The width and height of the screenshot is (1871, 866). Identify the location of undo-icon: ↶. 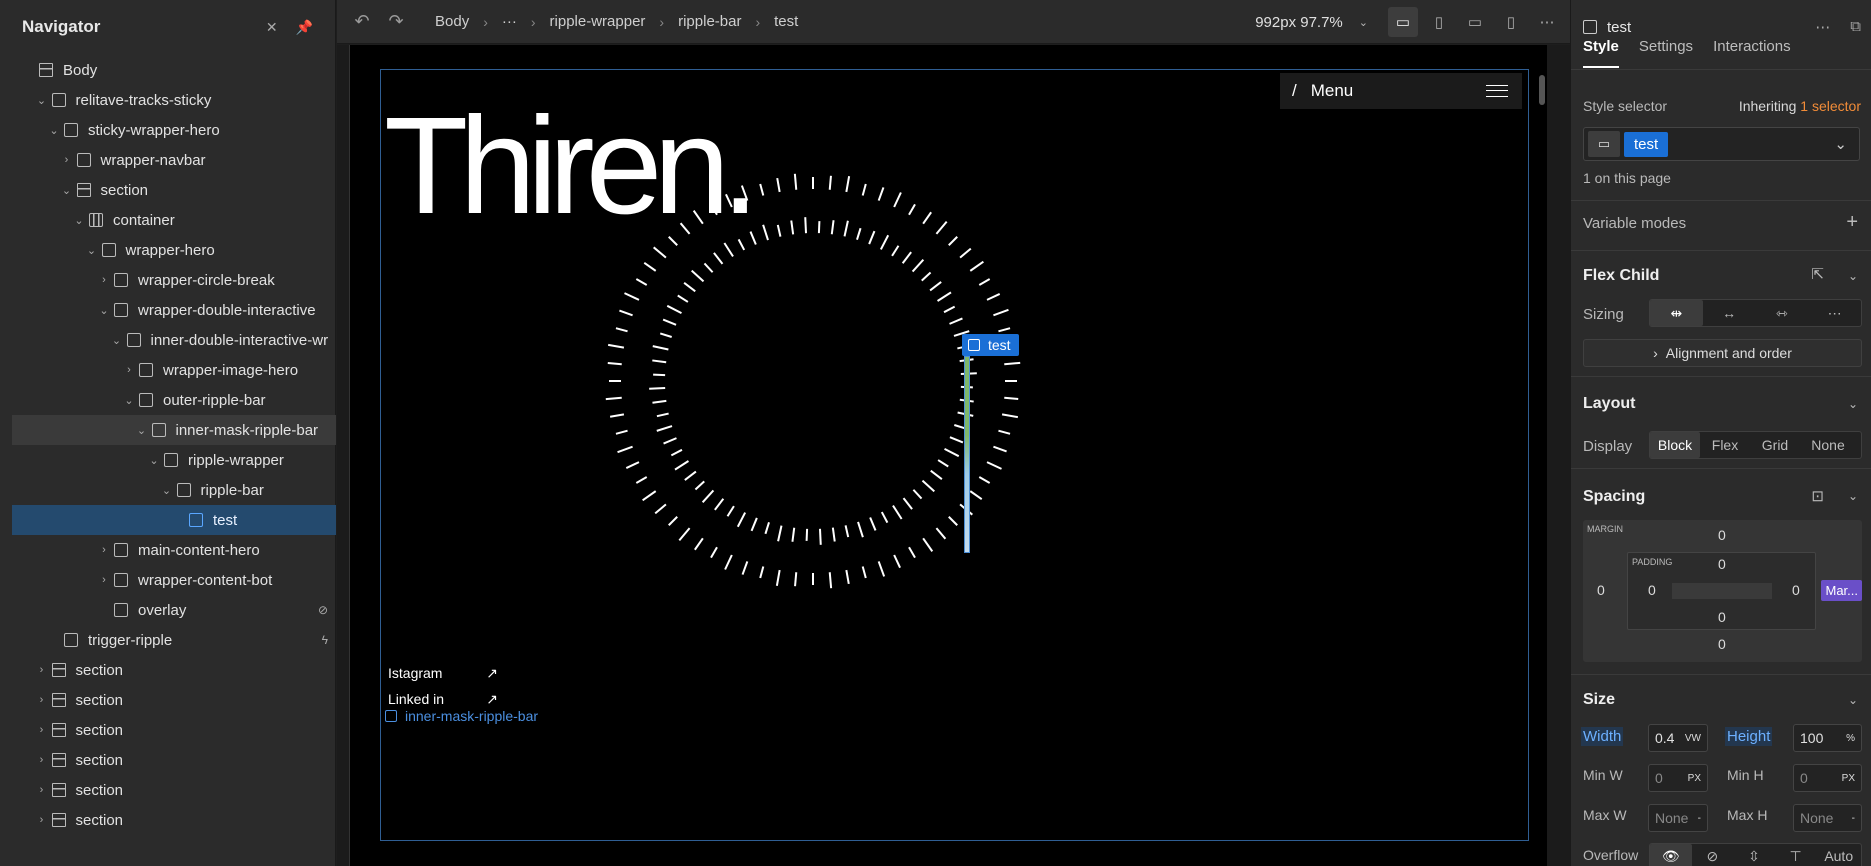
(362, 21).